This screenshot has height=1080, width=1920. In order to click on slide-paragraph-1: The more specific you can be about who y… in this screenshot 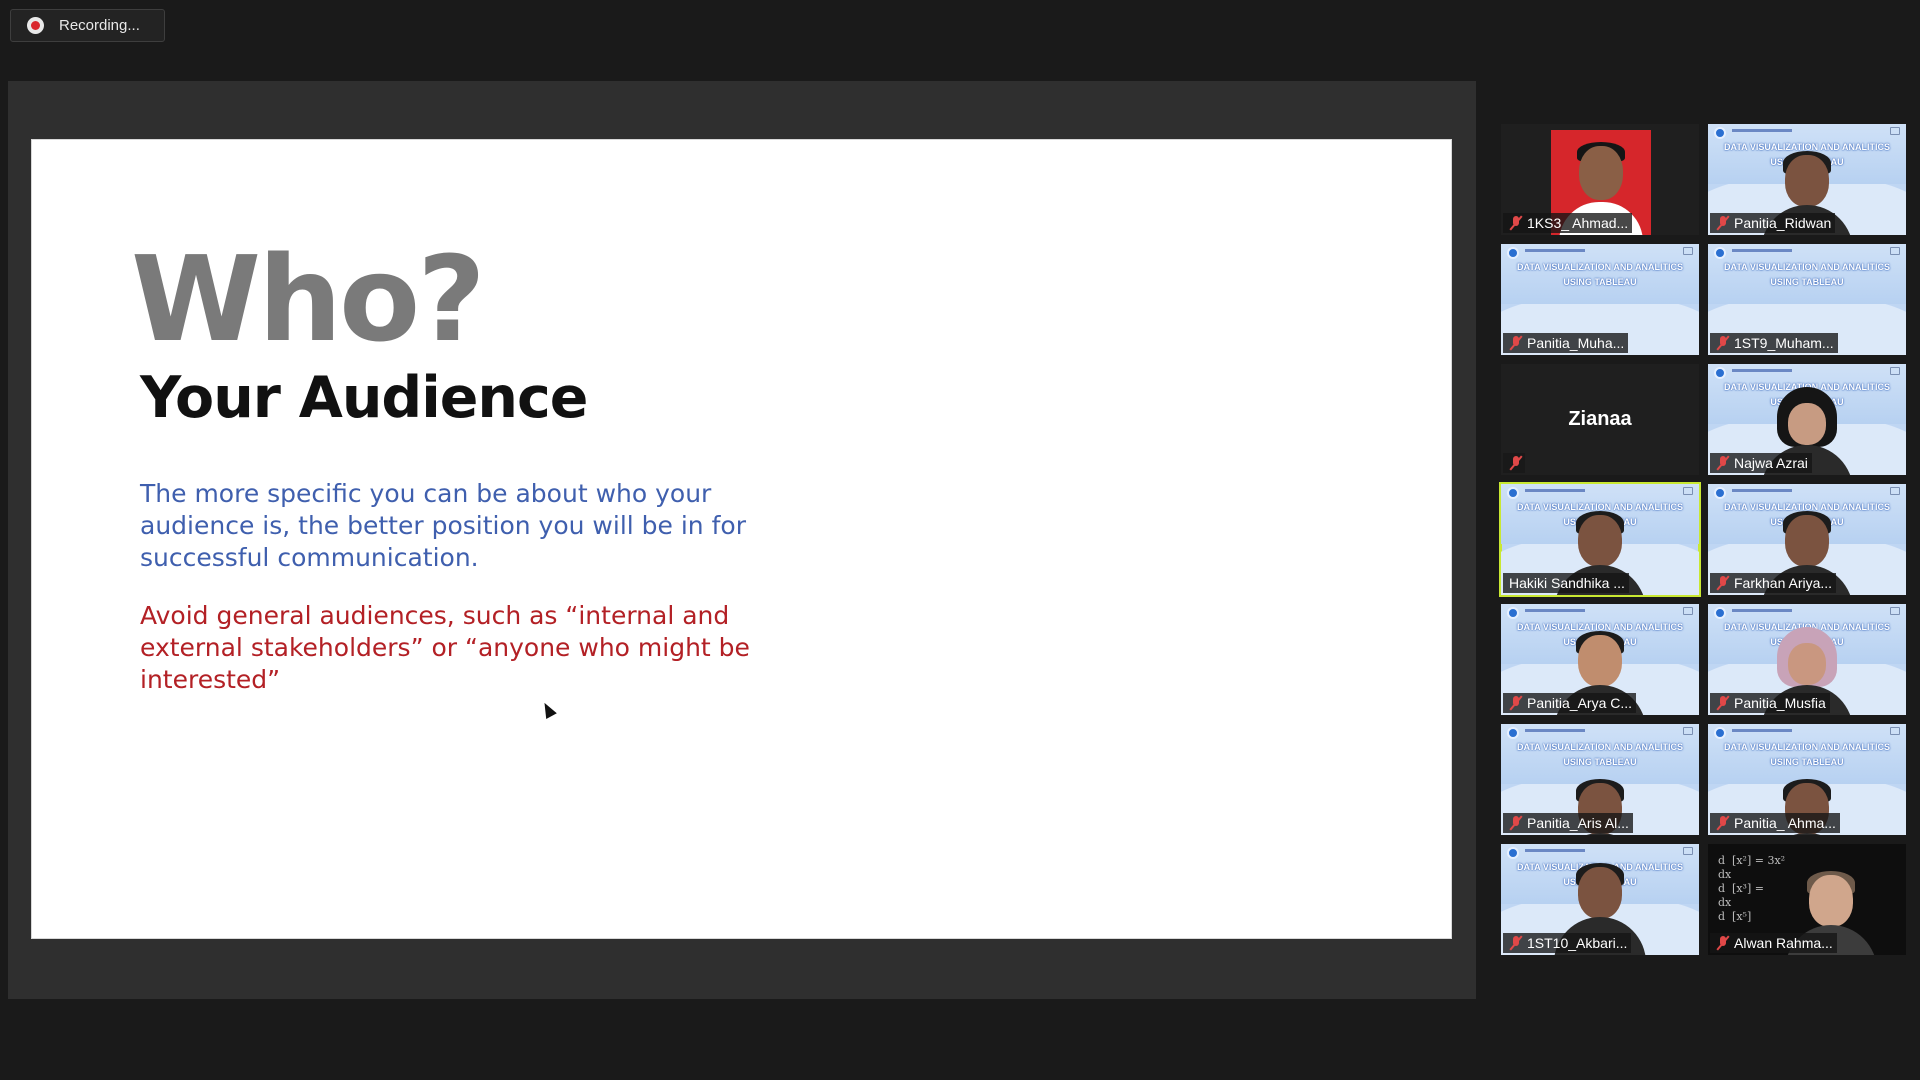, I will do `click(443, 525)`.